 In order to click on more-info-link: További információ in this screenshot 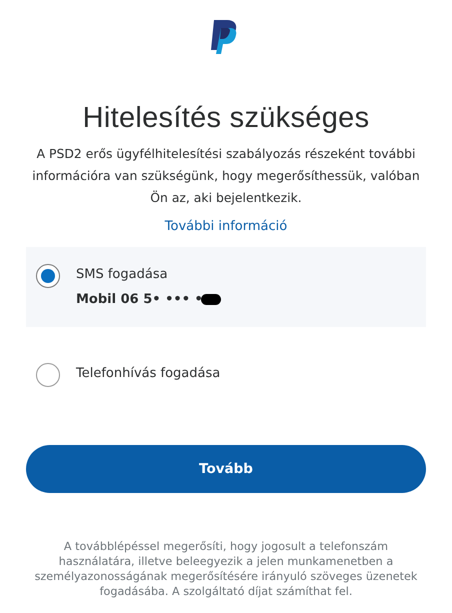, I will do `click(226, 226)`.